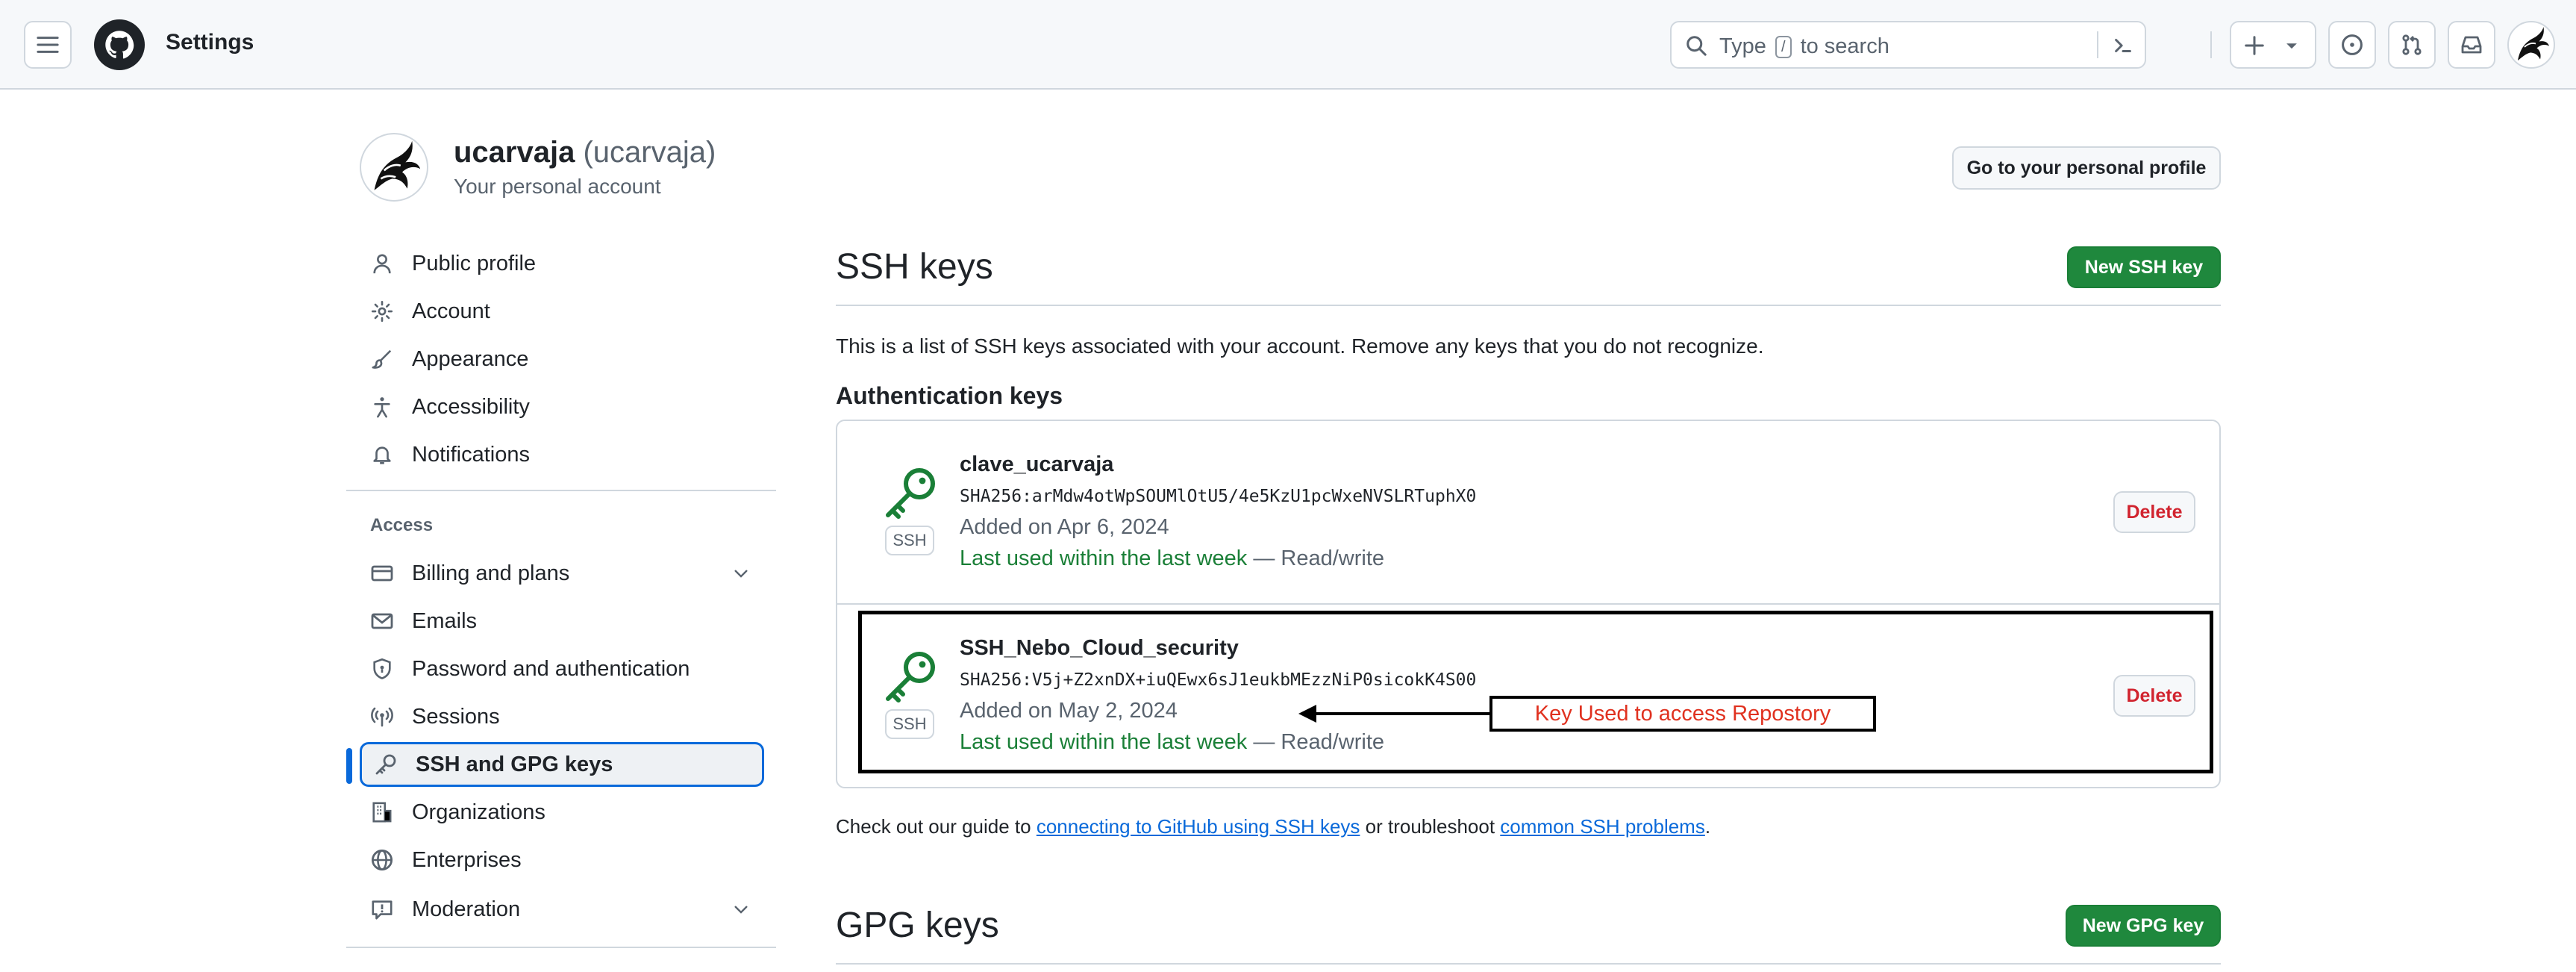 Image resolution: width=2576 pixels, height=972 pixels. What do you see at coordinates (210, 42) in the screenshot?
I see `app-title: Settings` at bounding box center [210, 42].